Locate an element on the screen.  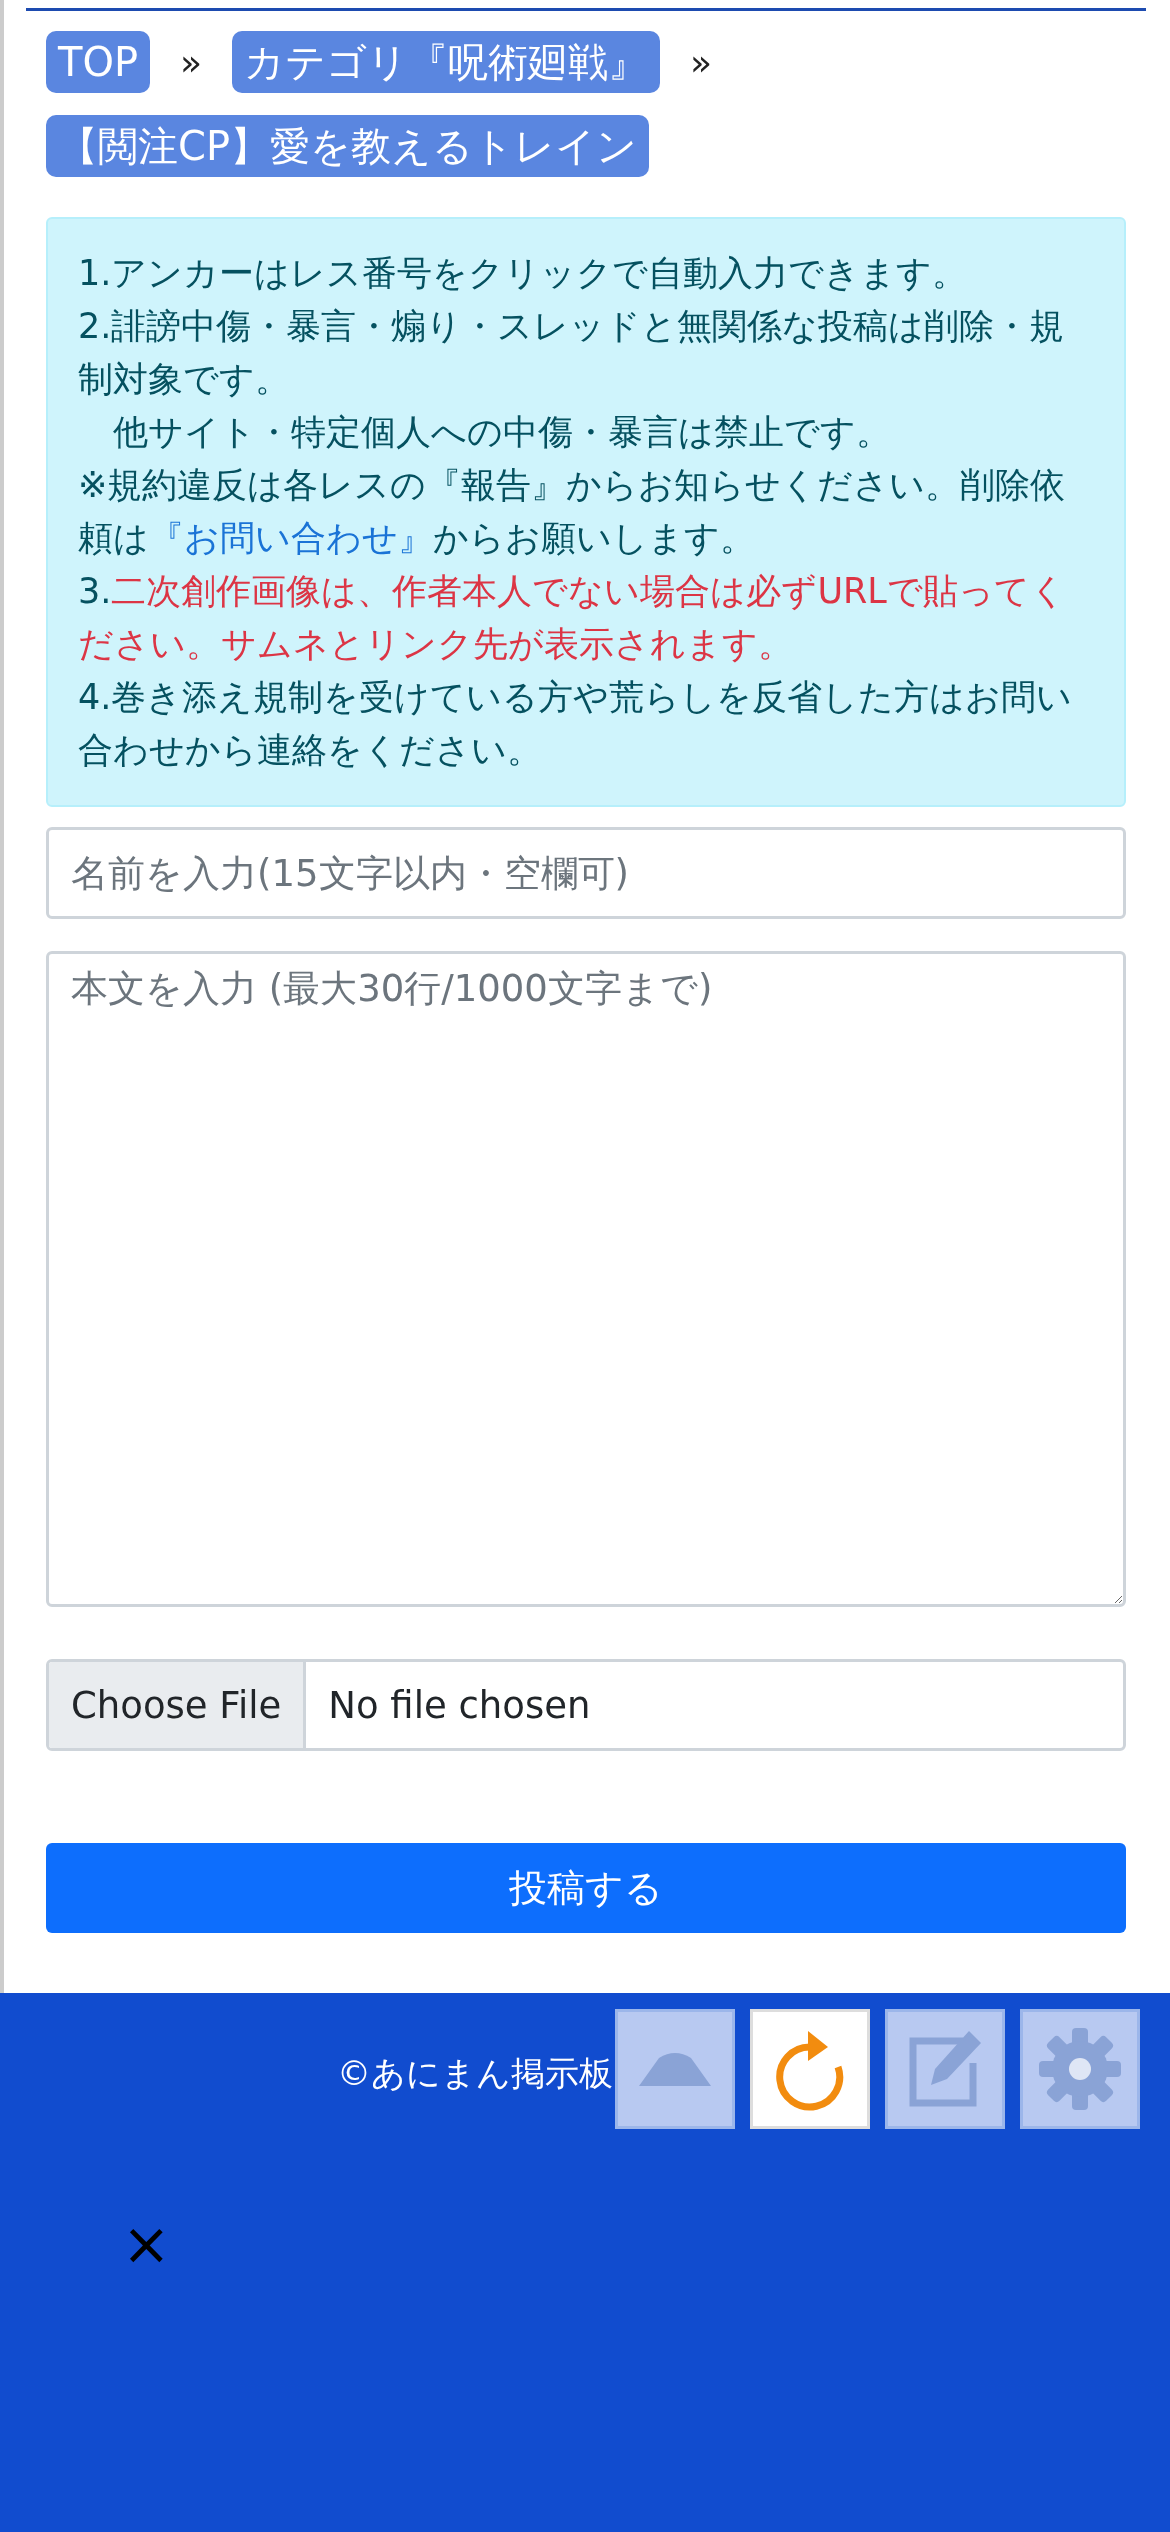
copyright-text: ©あにまん掲示板 is located at coordinates (475, 2073).